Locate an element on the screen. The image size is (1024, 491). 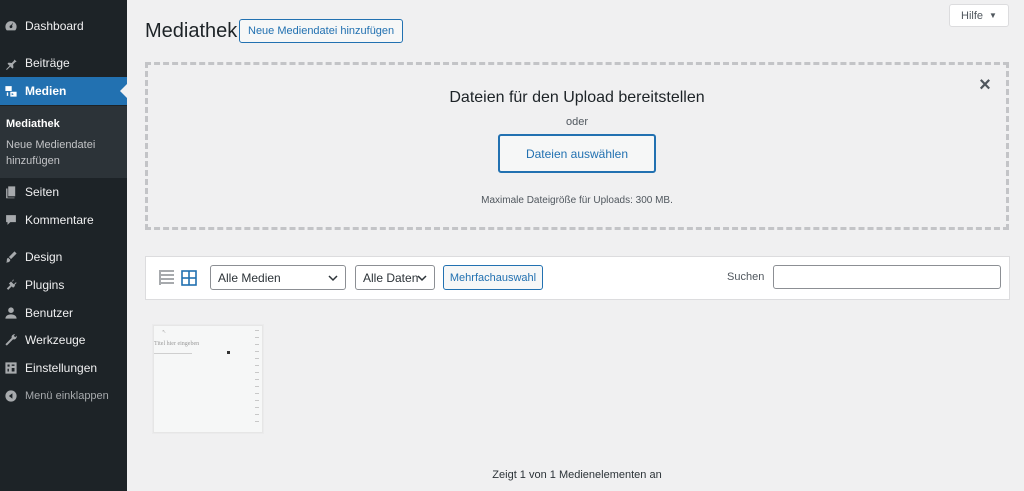
media-submenu: Mediathek Neue Mediendatei hinzufügen is located at coordinates (63, 142).